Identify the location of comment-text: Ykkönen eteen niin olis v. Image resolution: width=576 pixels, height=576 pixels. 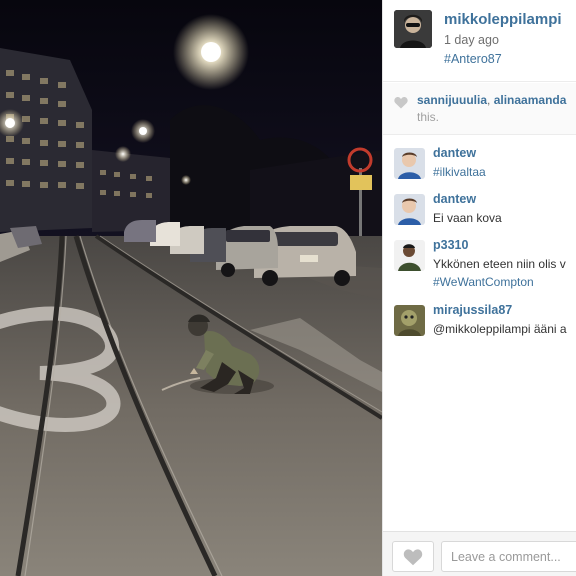
(499, 264).